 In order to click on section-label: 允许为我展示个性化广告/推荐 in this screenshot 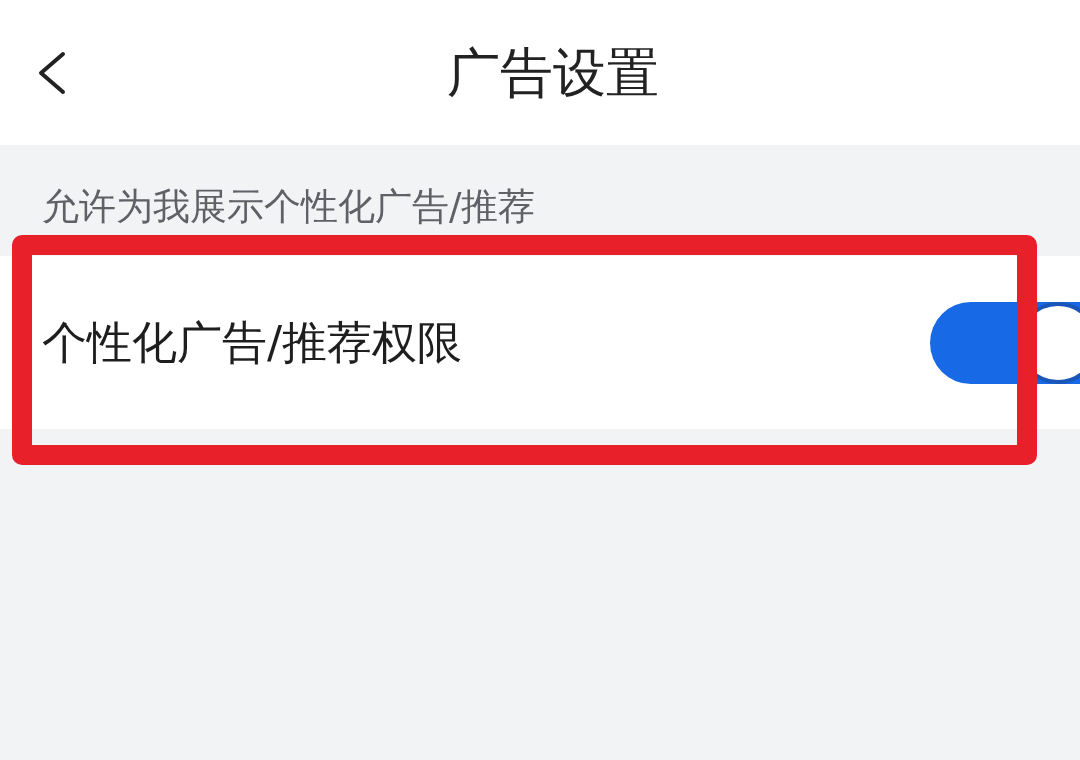, I will do `click(289, 207)`.